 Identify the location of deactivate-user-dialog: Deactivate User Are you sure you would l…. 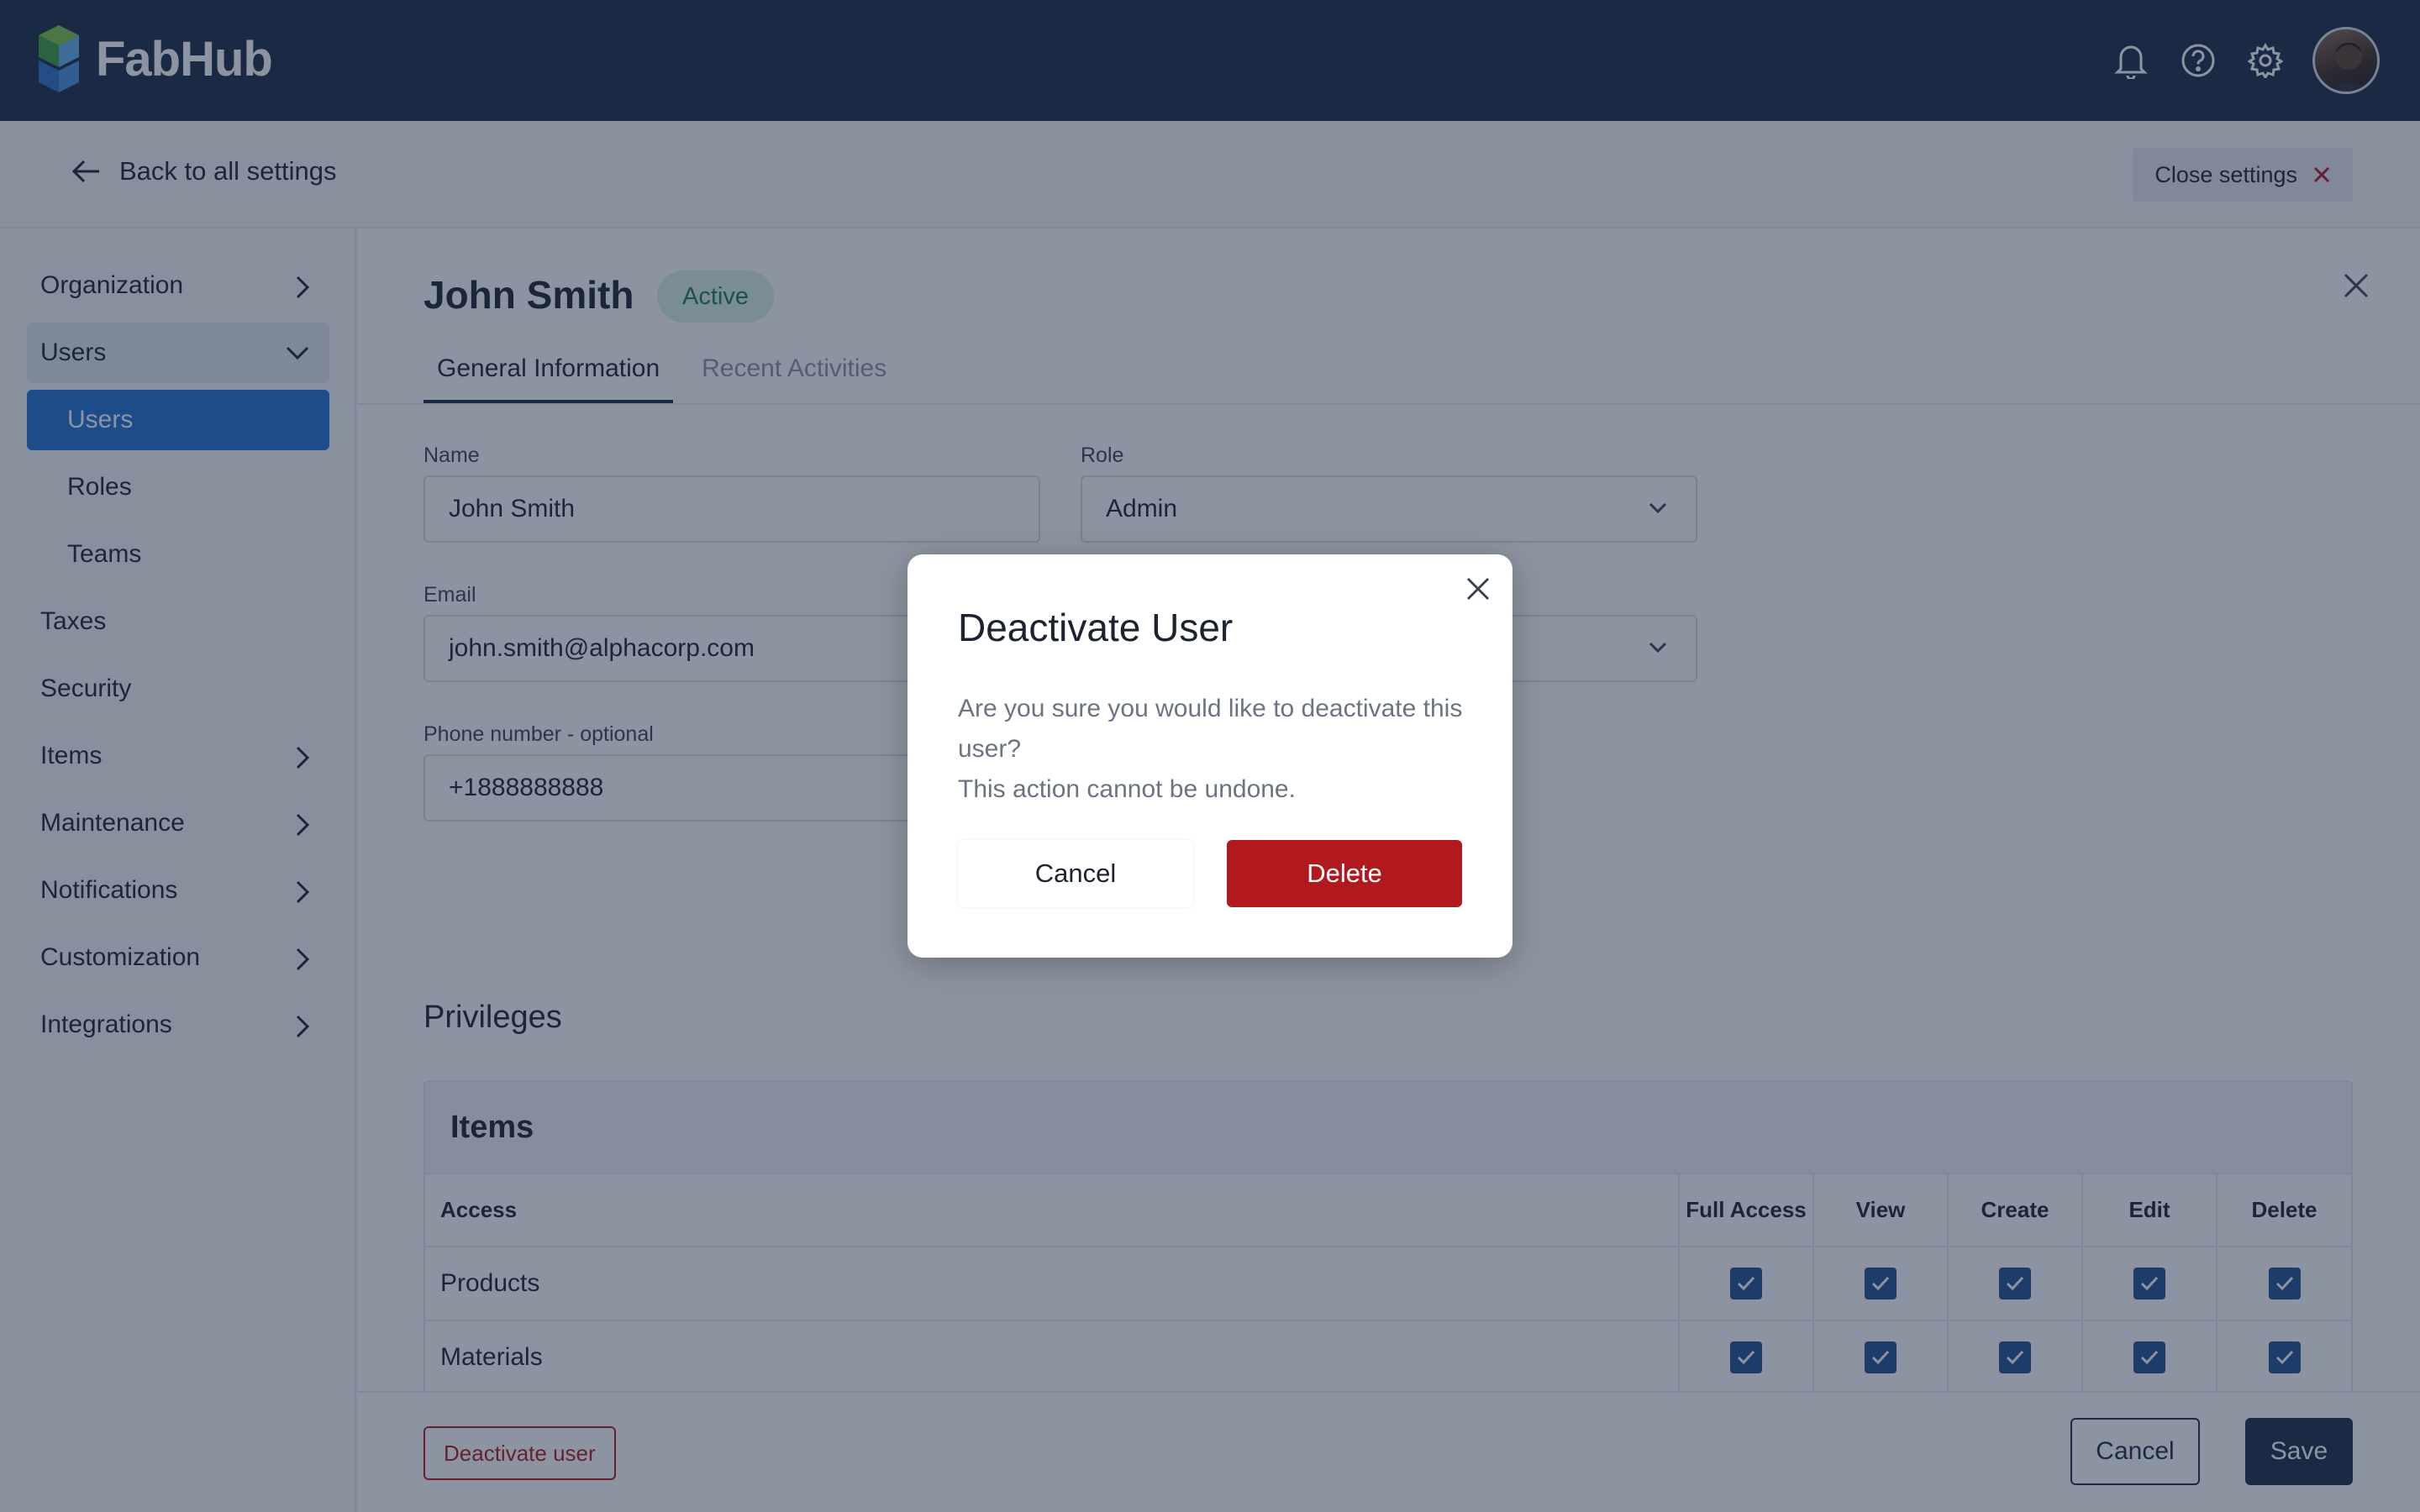
(1210, 756).